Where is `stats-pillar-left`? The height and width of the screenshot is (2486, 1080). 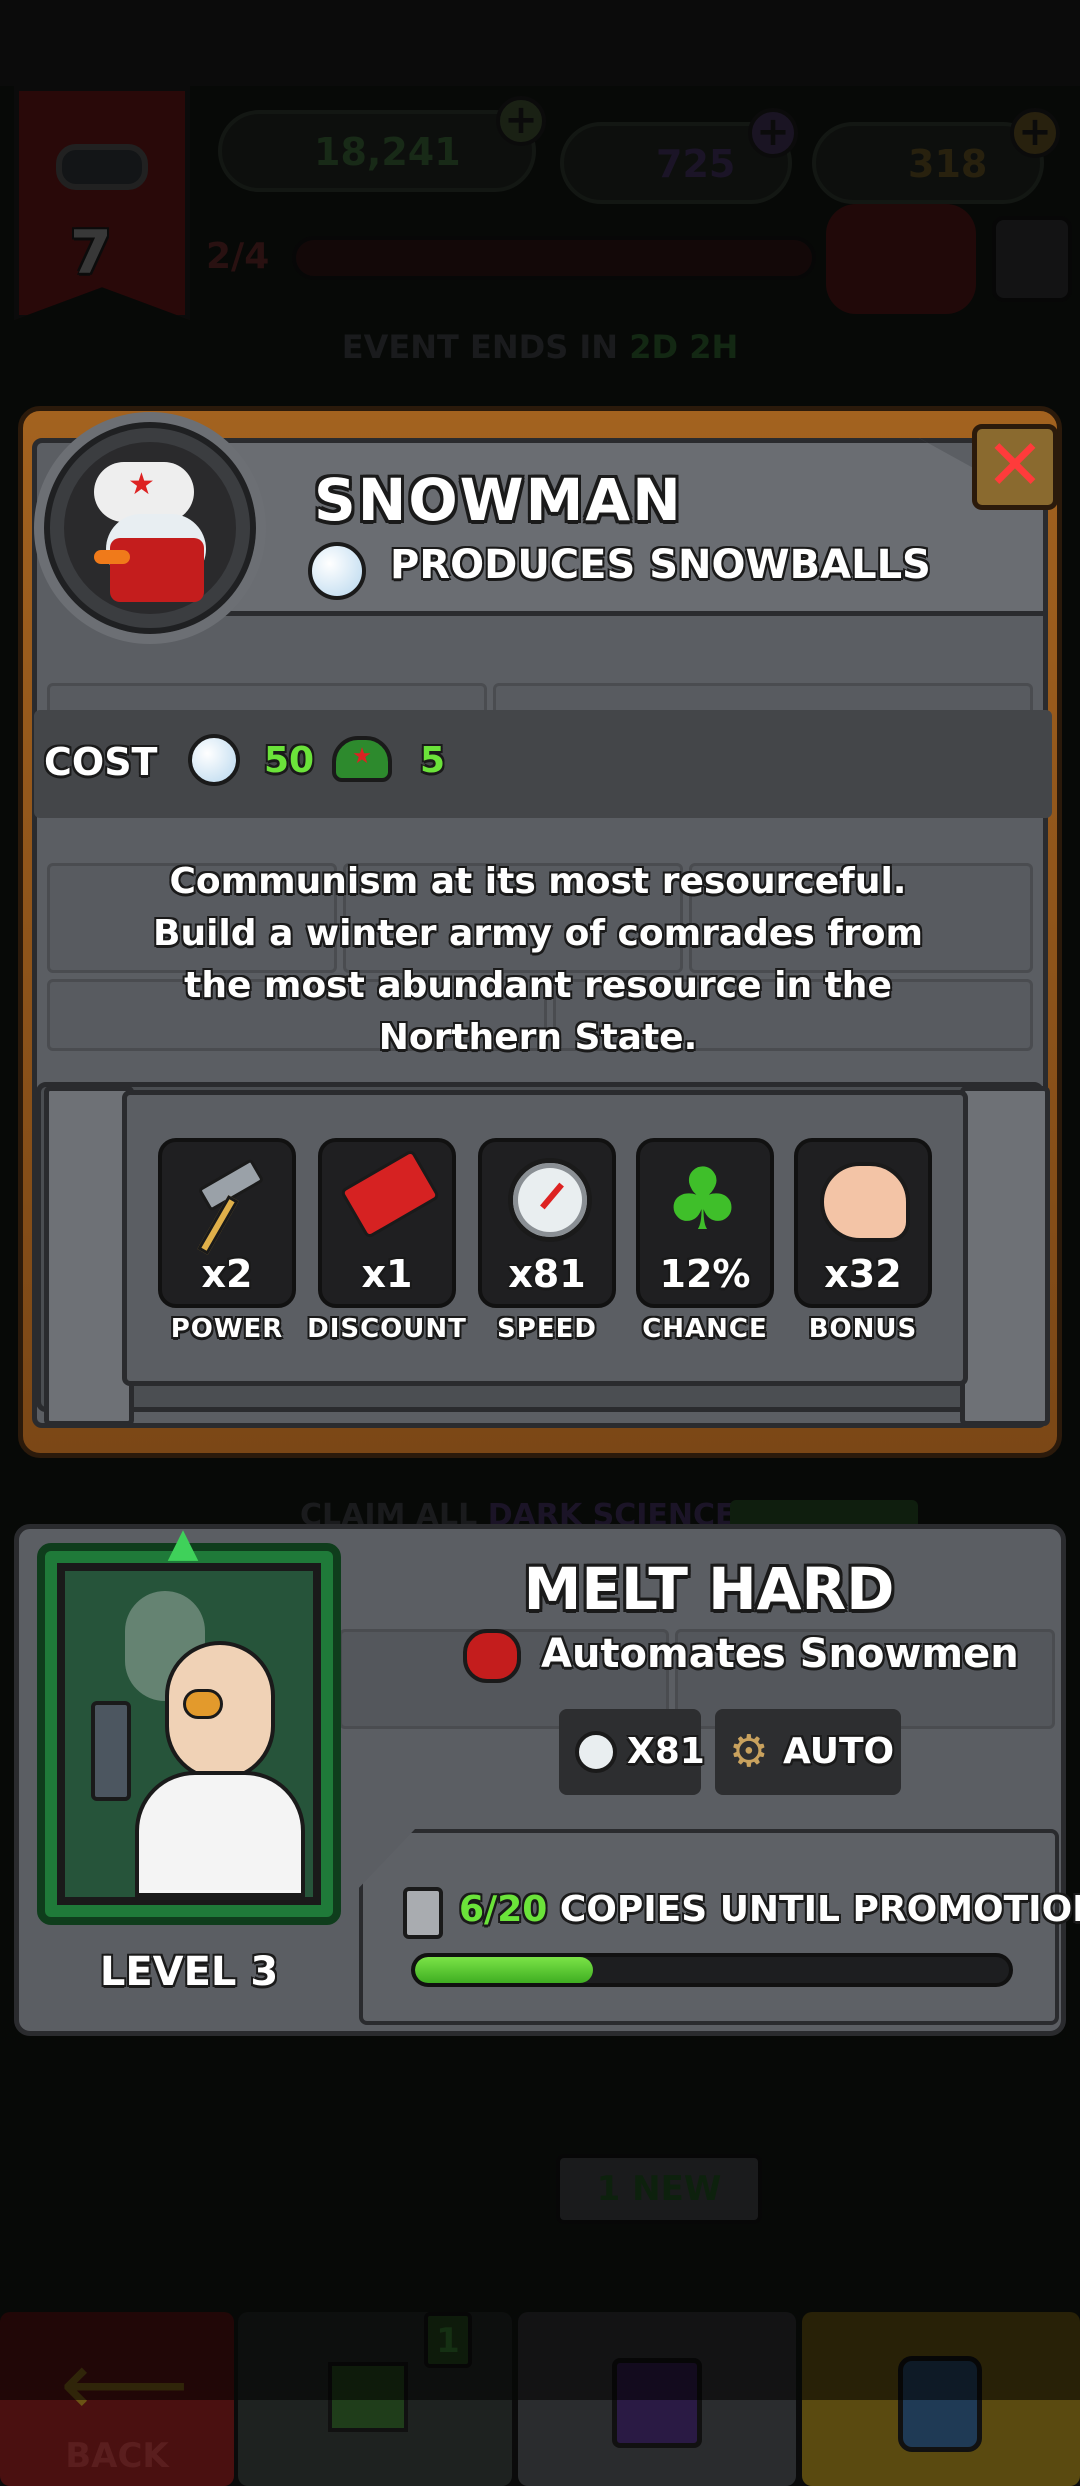 stats-pillar-left is located at coordinates (89, 1256).